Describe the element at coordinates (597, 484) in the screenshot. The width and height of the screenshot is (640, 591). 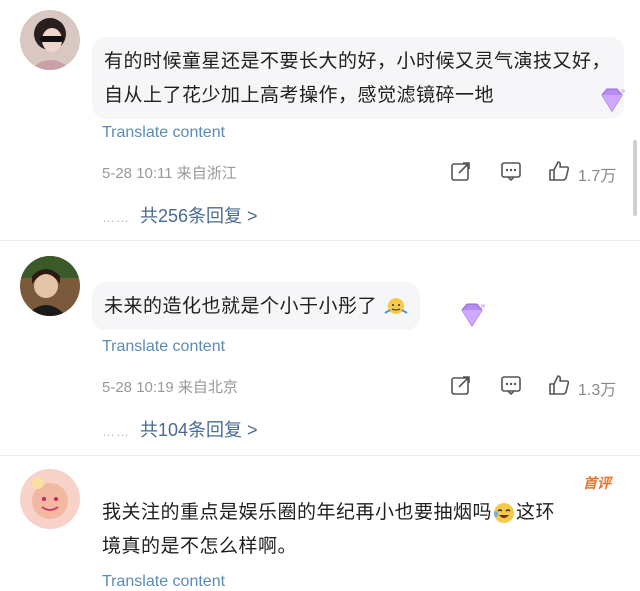
I see `first-comment-badge: 首评` at that location.